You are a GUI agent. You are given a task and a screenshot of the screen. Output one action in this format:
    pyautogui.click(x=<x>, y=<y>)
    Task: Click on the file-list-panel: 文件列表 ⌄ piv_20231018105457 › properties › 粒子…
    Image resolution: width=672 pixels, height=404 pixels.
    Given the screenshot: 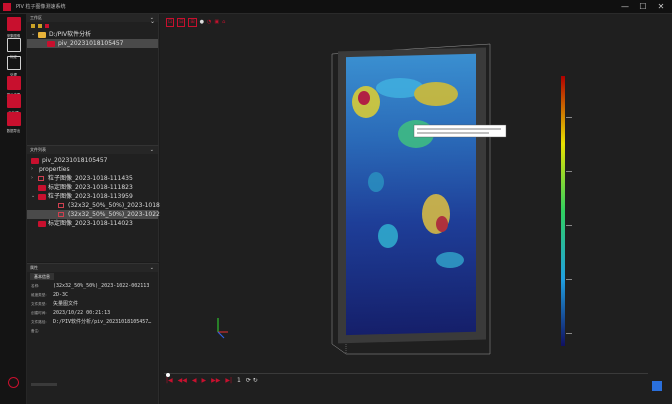 What is the action you would take?
    pyautogui.click(x=97, y=203)
    